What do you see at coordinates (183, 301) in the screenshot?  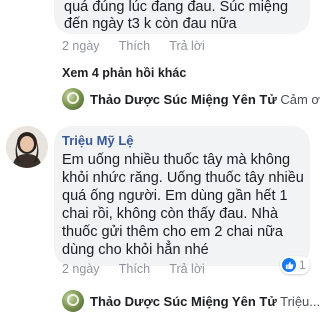 I see `reply-preview-2-author: Thảo Dược Súc Miệng Yên Tử` at bounding box center [183, 301].